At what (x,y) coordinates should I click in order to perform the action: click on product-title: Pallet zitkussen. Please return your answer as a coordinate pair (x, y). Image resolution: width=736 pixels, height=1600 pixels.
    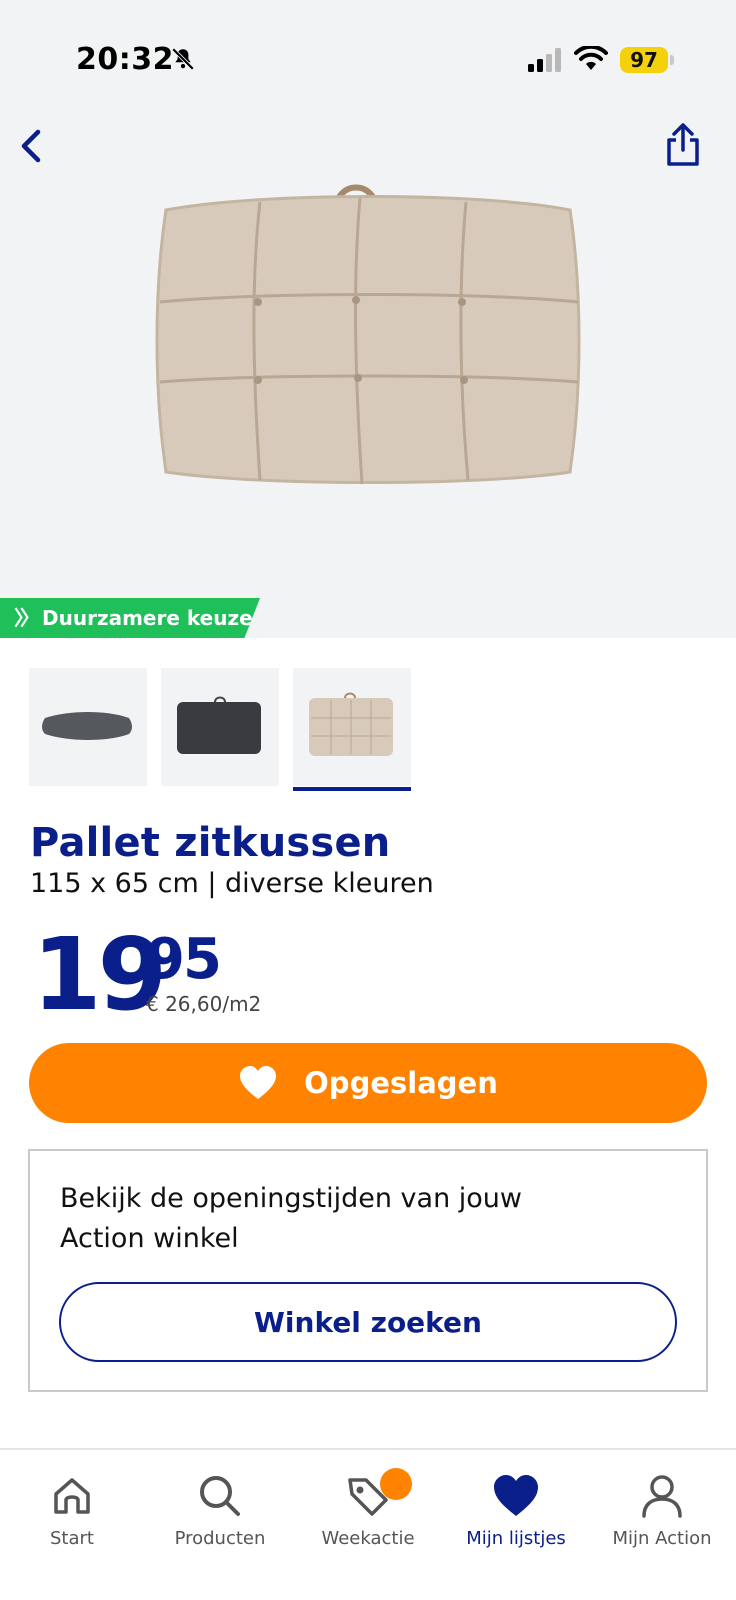
    Looking at the image, I should click on (210, 843).